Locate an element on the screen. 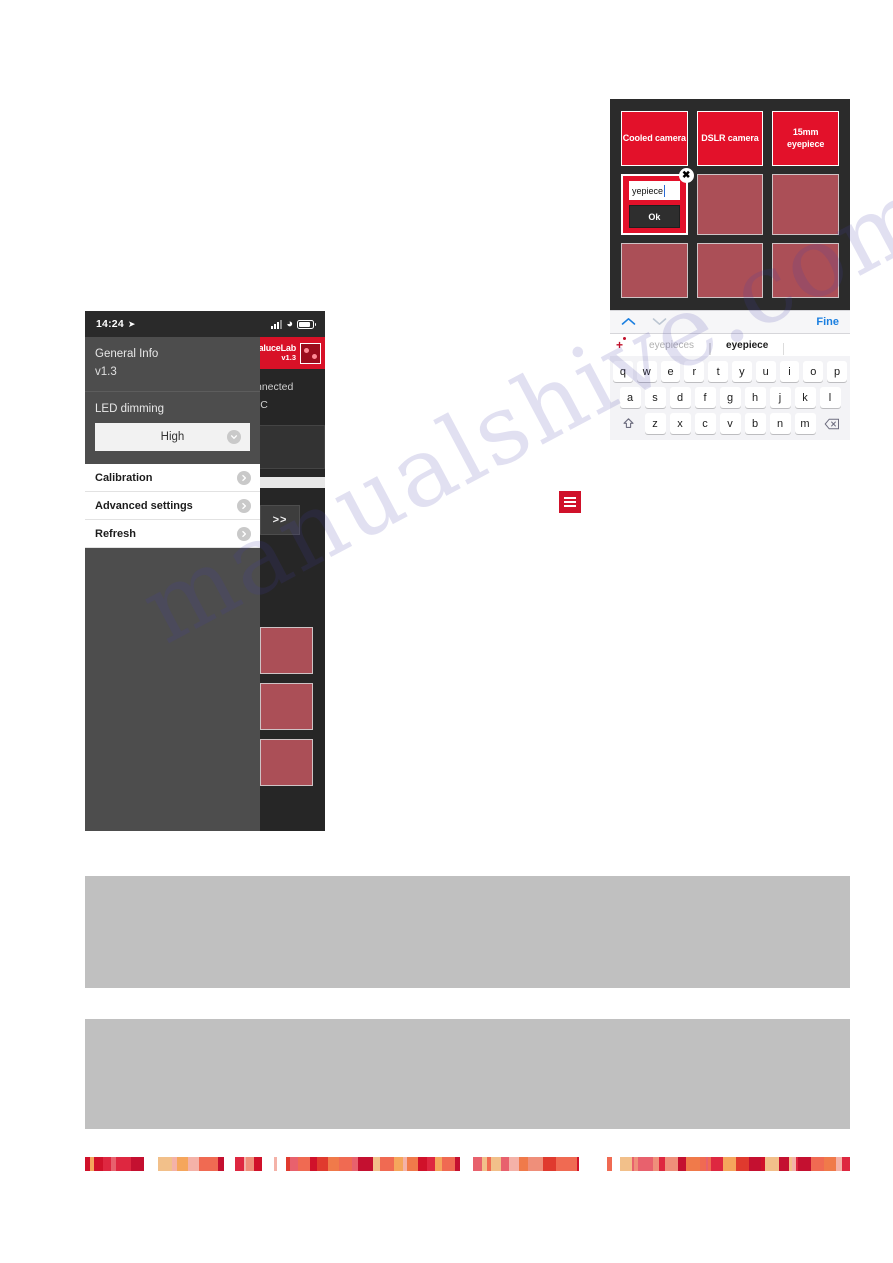 This screenshot has height=1263, width=893. key-r: r is located at coordinates (694, 371).